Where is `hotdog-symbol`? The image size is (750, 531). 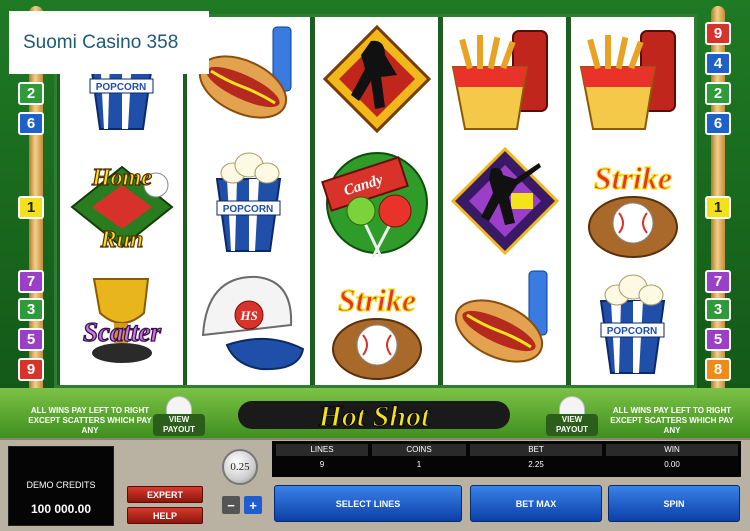 hotdog-symbol is located at coordinates (504, 322).